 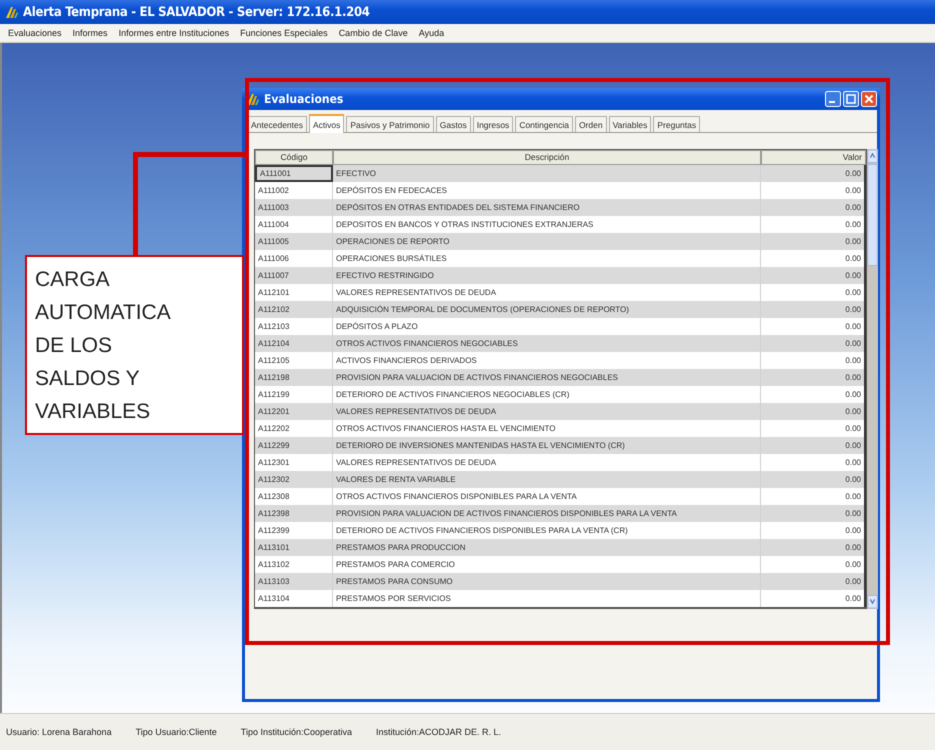 What do you see at coordinates (544, 124) in the screenshot?
I see `tab: Contingencia` at bounding box center [544, 124].